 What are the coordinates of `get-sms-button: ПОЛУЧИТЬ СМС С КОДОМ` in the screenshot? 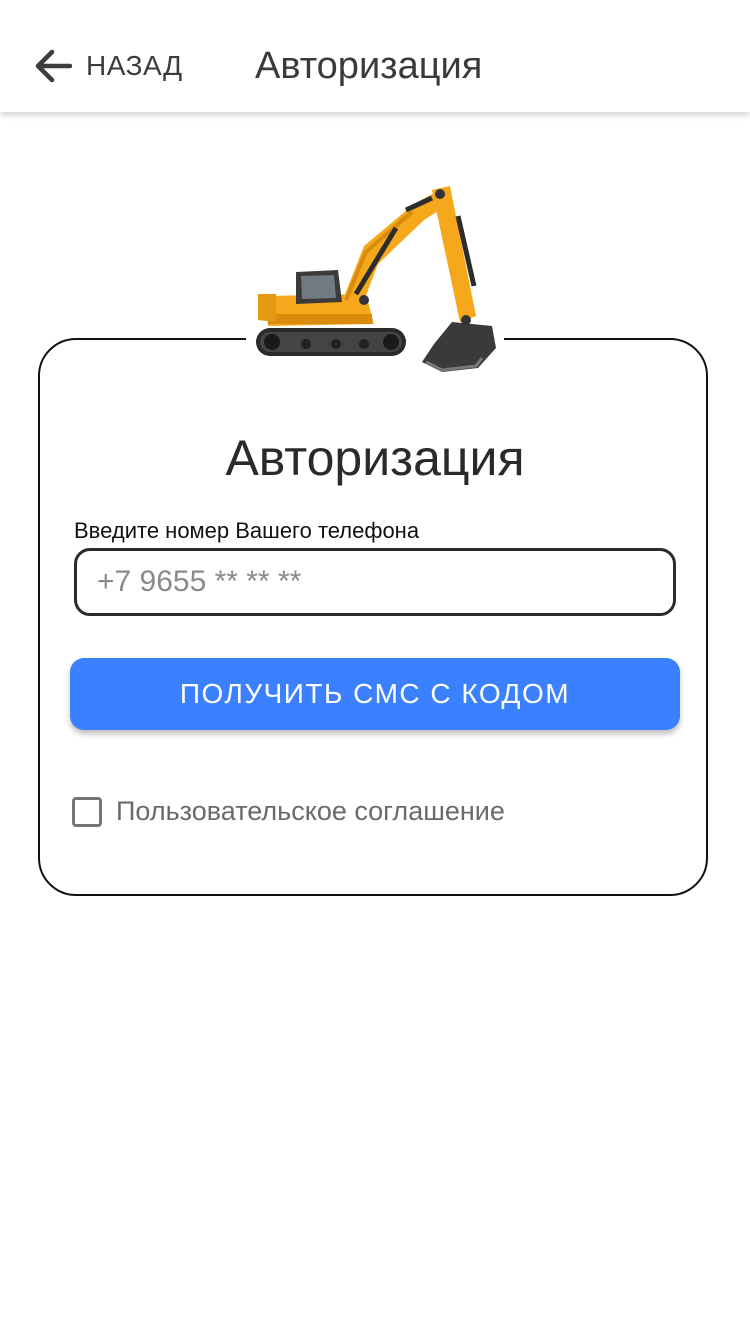 It's located at (375, 694).